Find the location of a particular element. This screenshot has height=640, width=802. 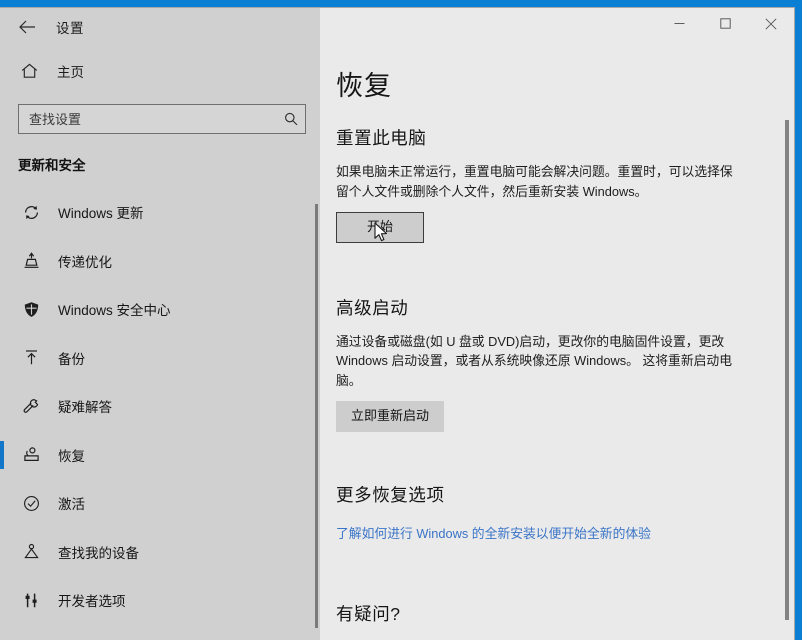

sidebar-item-label: 查找我的设备 is located at coordinates (98, 553).